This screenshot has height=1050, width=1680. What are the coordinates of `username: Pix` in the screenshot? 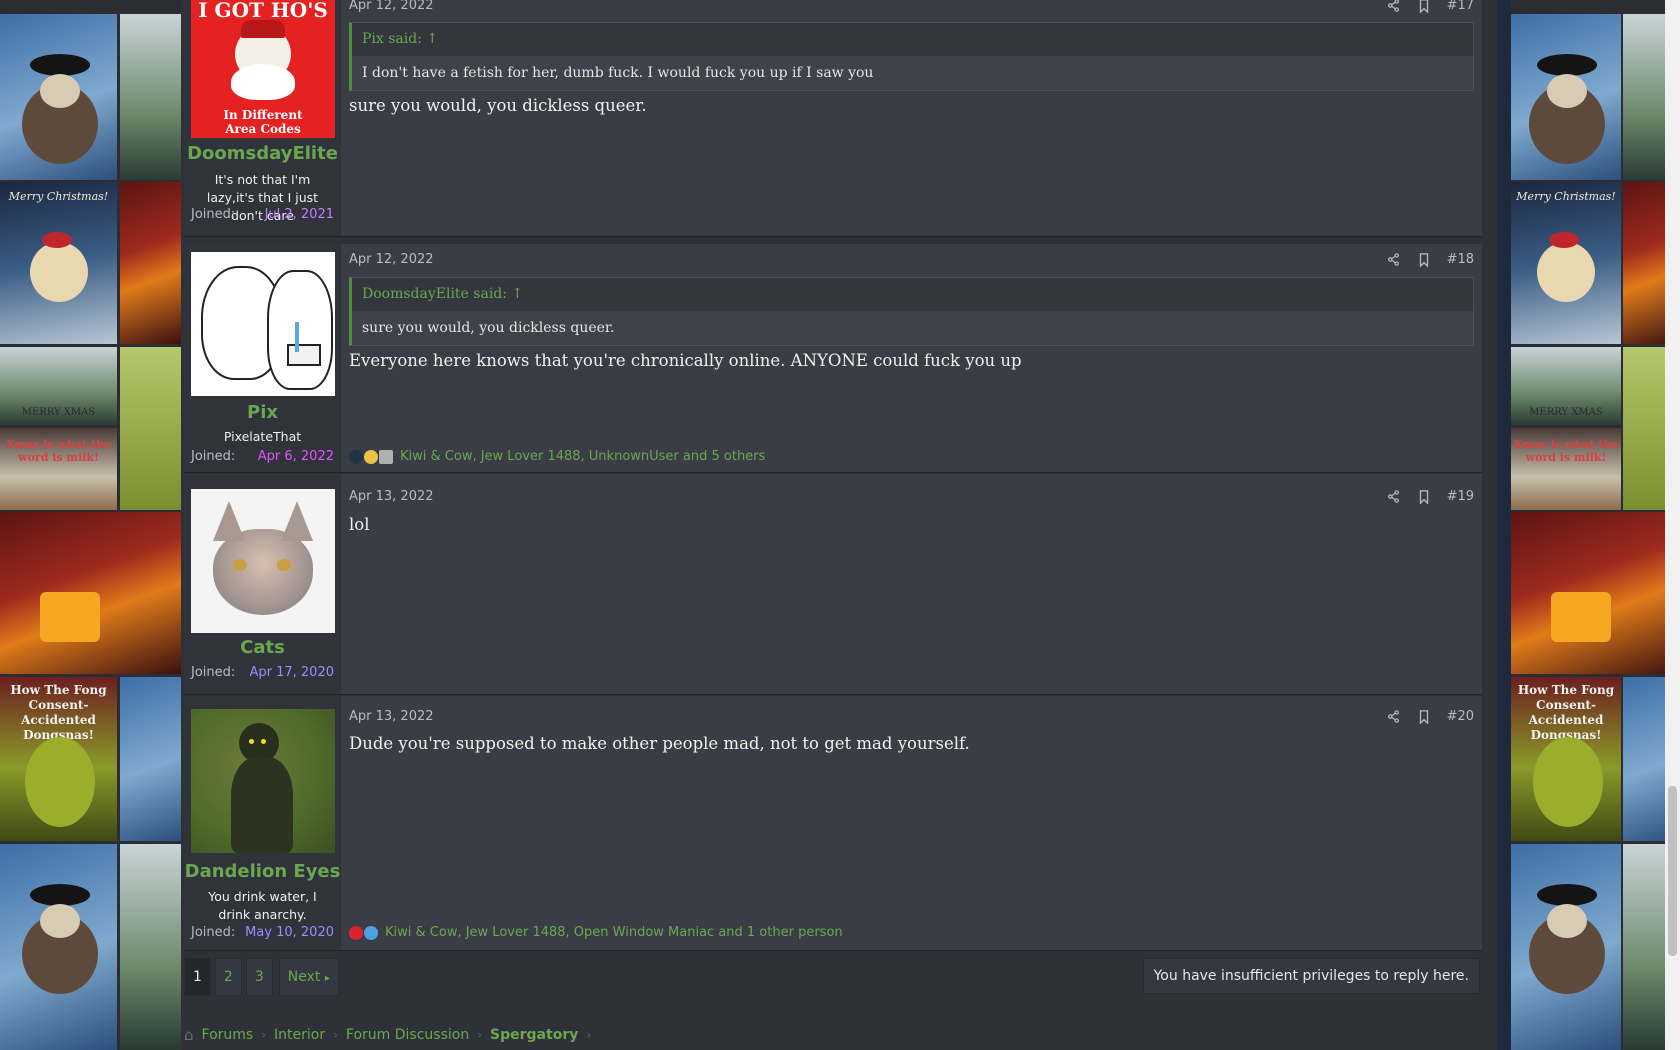 It's located at (262, 412).